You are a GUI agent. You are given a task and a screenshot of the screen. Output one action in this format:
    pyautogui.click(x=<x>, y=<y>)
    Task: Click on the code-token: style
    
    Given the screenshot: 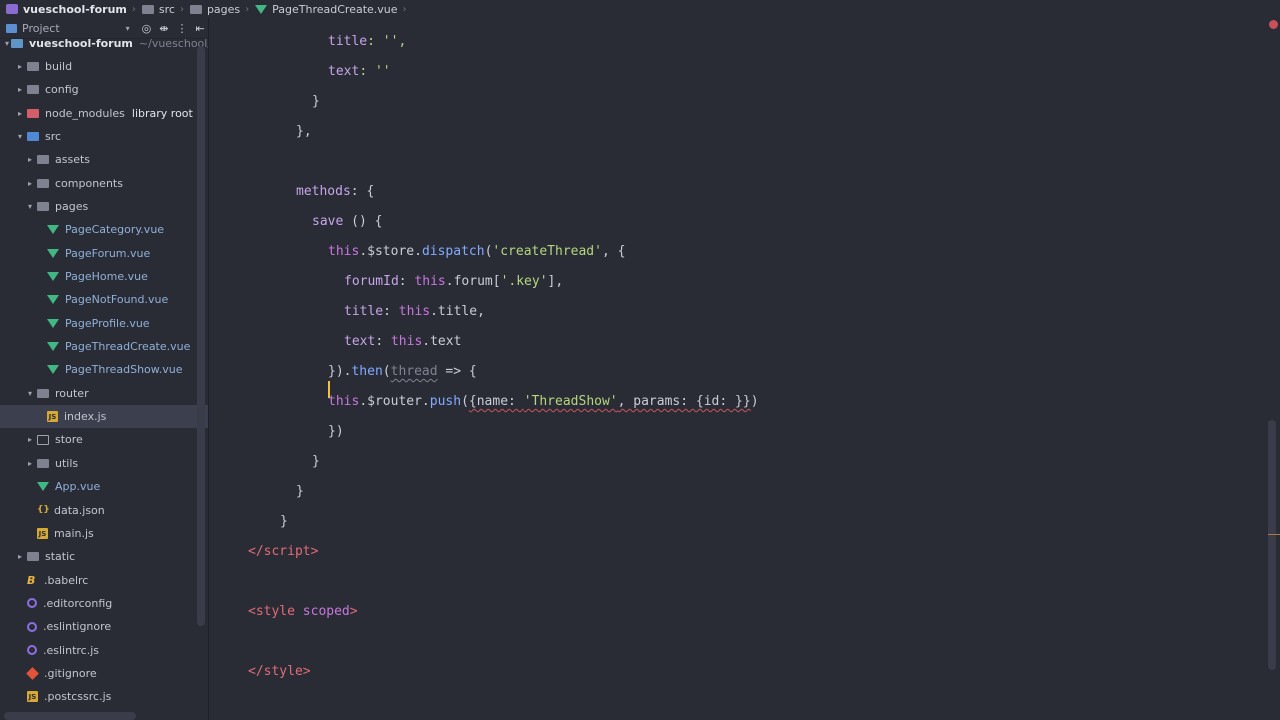 What is the action you would take?
    pyautogui.click(x=275, y=611)
    